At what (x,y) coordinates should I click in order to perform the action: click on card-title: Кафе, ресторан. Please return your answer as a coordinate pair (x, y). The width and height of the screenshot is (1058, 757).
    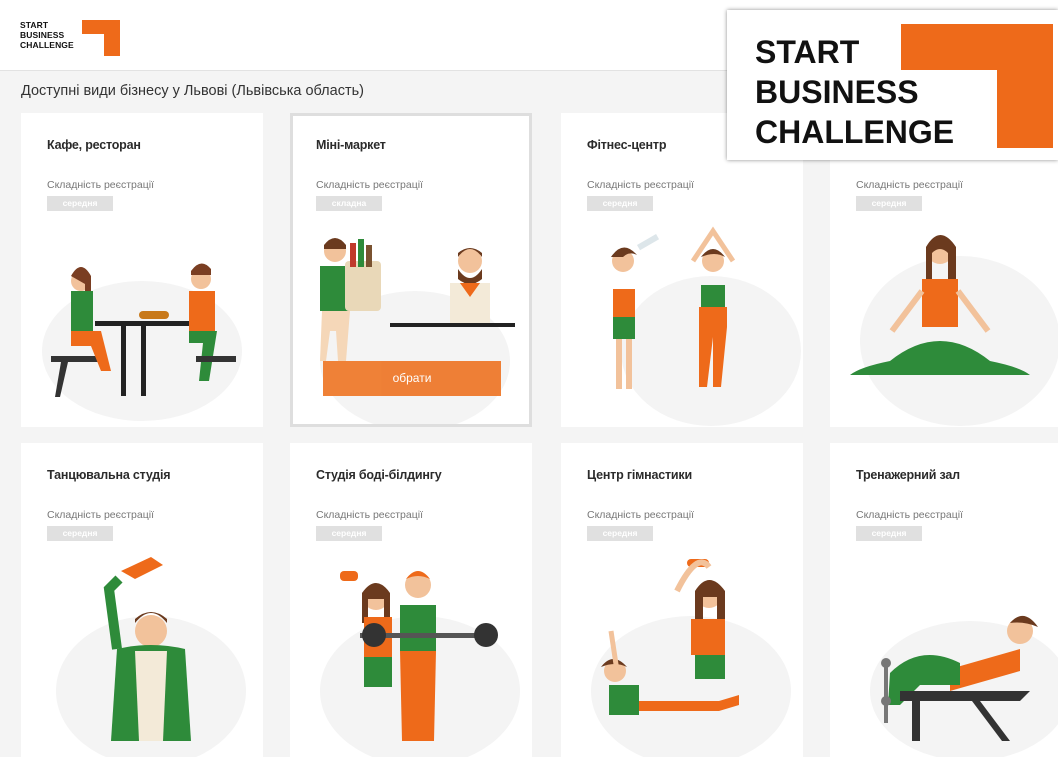
    Looking at the image, I should click on (94, 145).